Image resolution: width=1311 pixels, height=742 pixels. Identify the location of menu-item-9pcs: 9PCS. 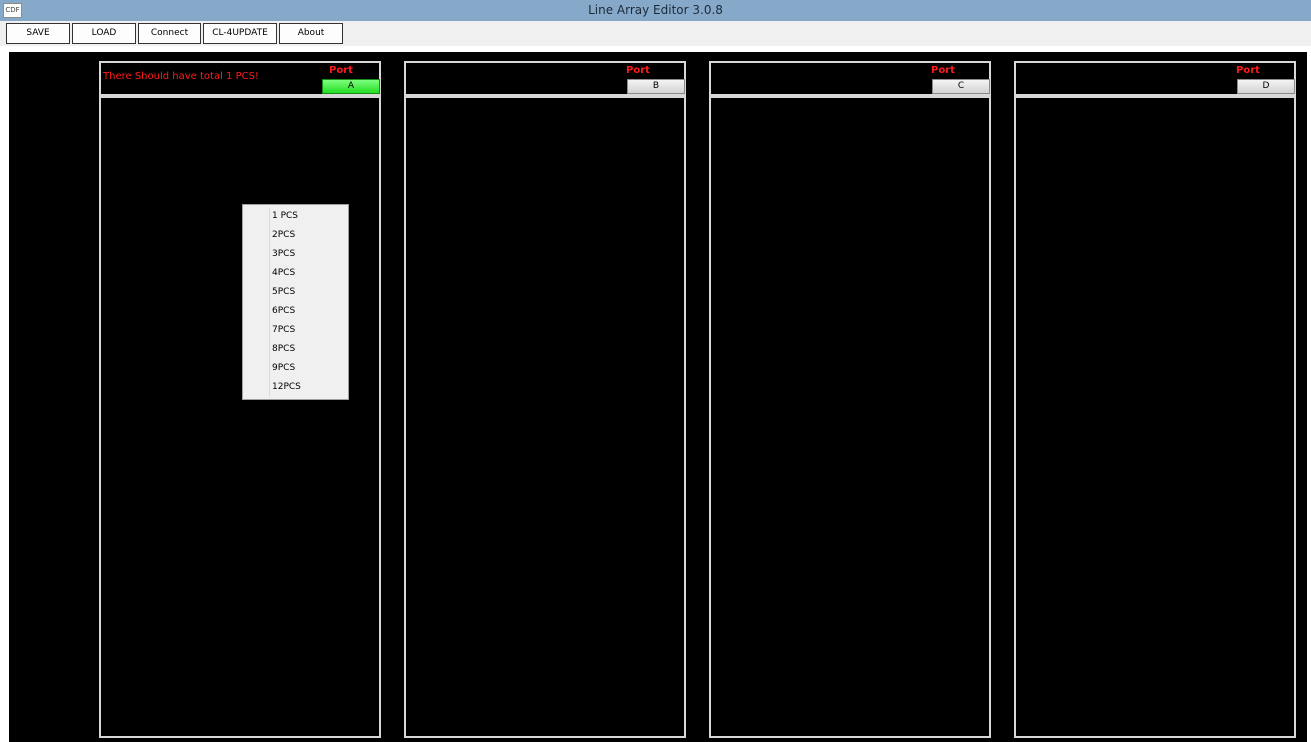
(295, 368).